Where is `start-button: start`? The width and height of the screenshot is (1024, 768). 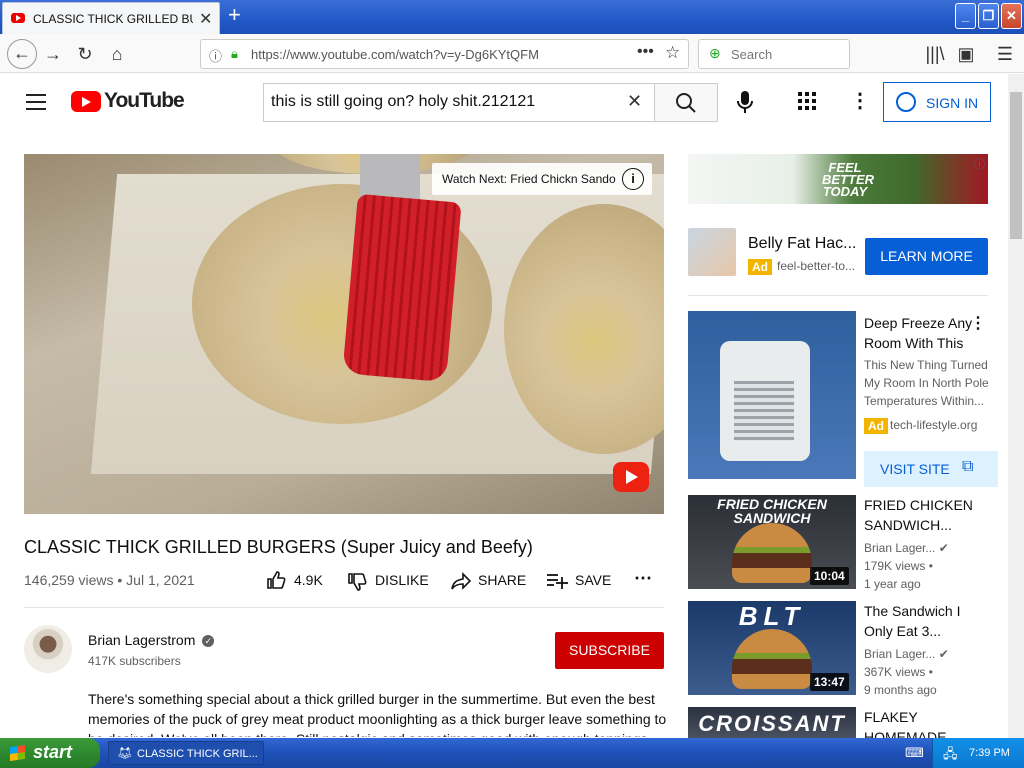 start-button: start is located at coordinates (50, 753).